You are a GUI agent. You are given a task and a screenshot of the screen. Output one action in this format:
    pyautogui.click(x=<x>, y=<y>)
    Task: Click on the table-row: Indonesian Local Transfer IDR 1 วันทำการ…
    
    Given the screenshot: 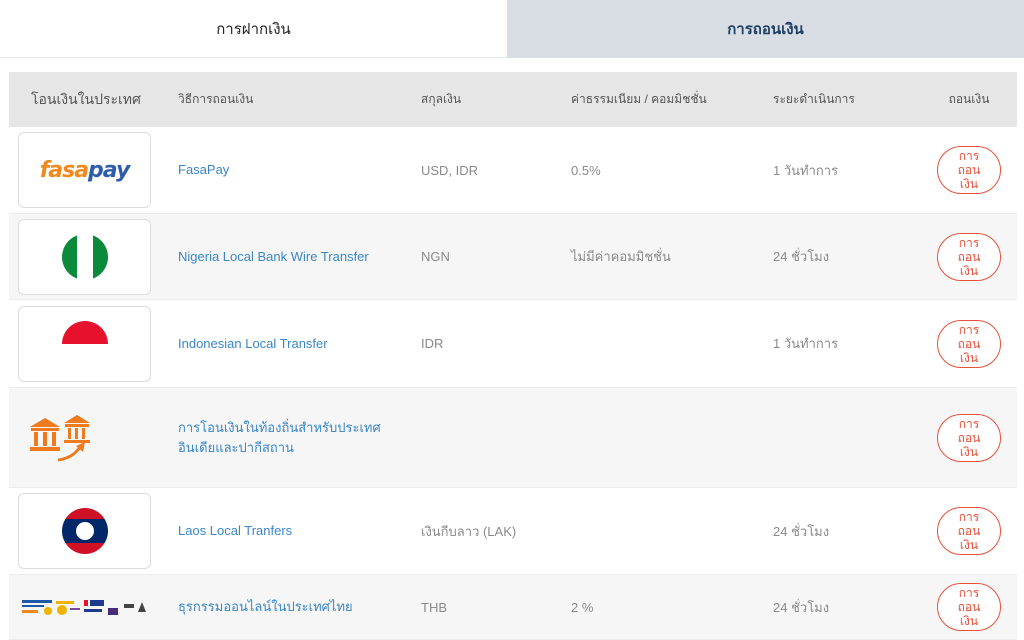 What is the action you would take?
    pyautogui.click(x=513, y=344)
    